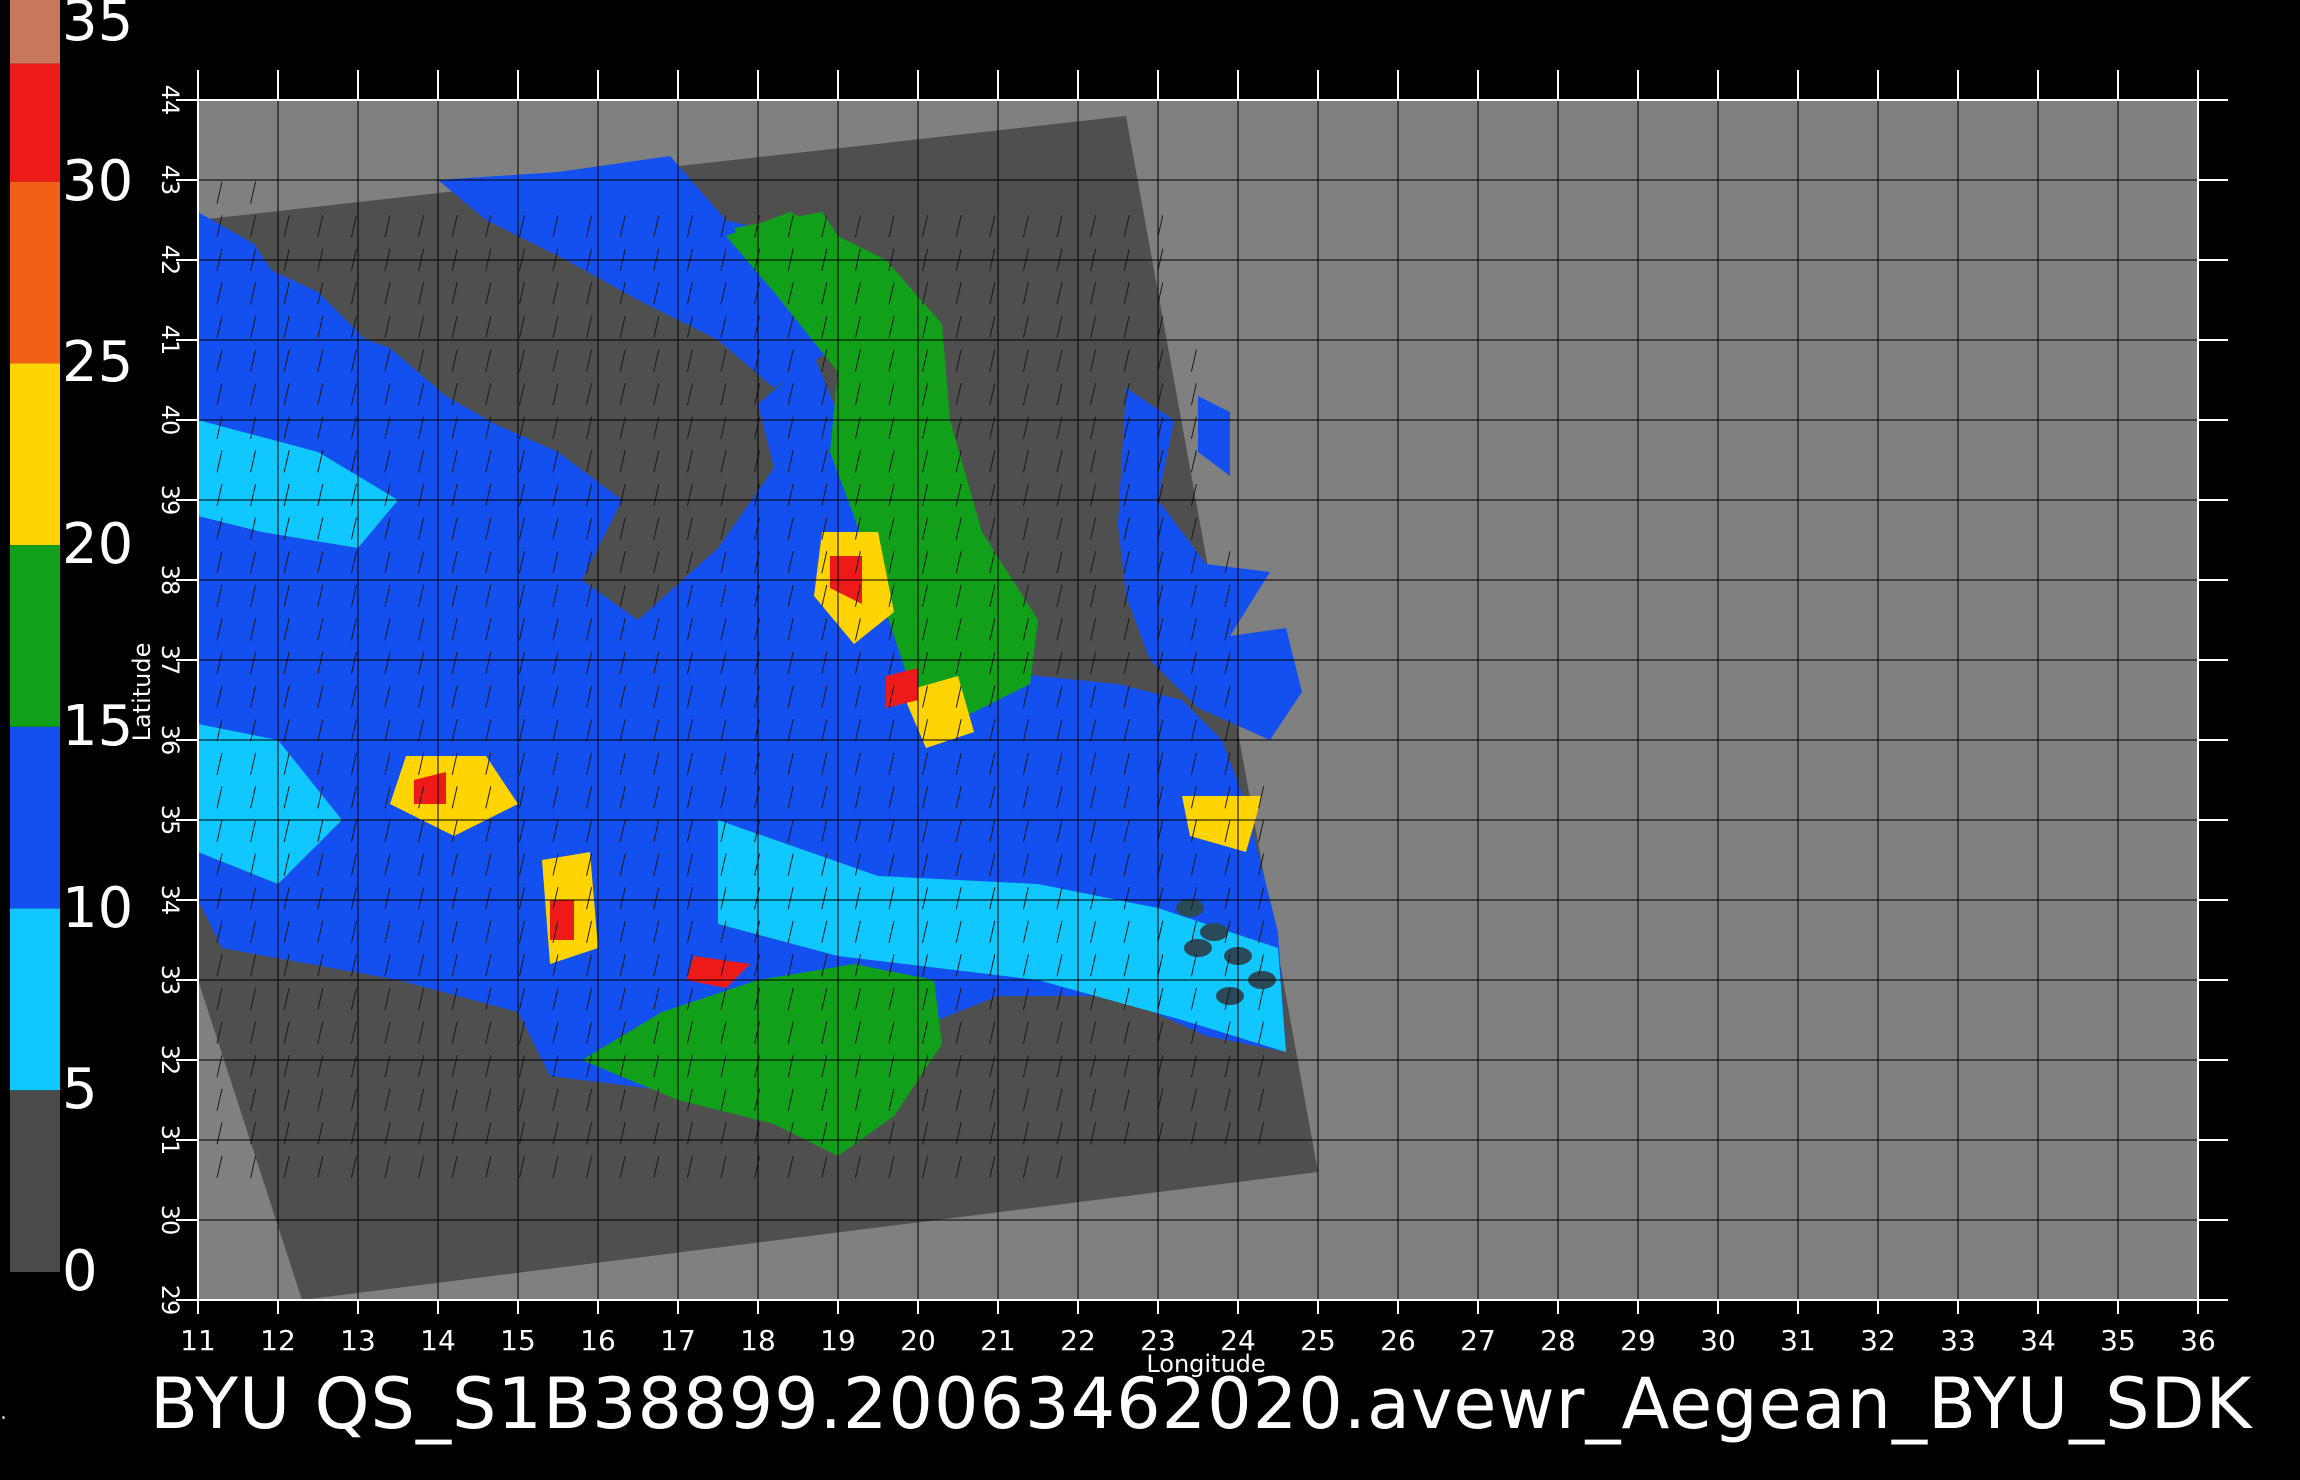 The image size is (2300, 1480). Describe the element at coordinates (170, 1300) in the screenshot. I see `lat-tick-label: 29` at that location.